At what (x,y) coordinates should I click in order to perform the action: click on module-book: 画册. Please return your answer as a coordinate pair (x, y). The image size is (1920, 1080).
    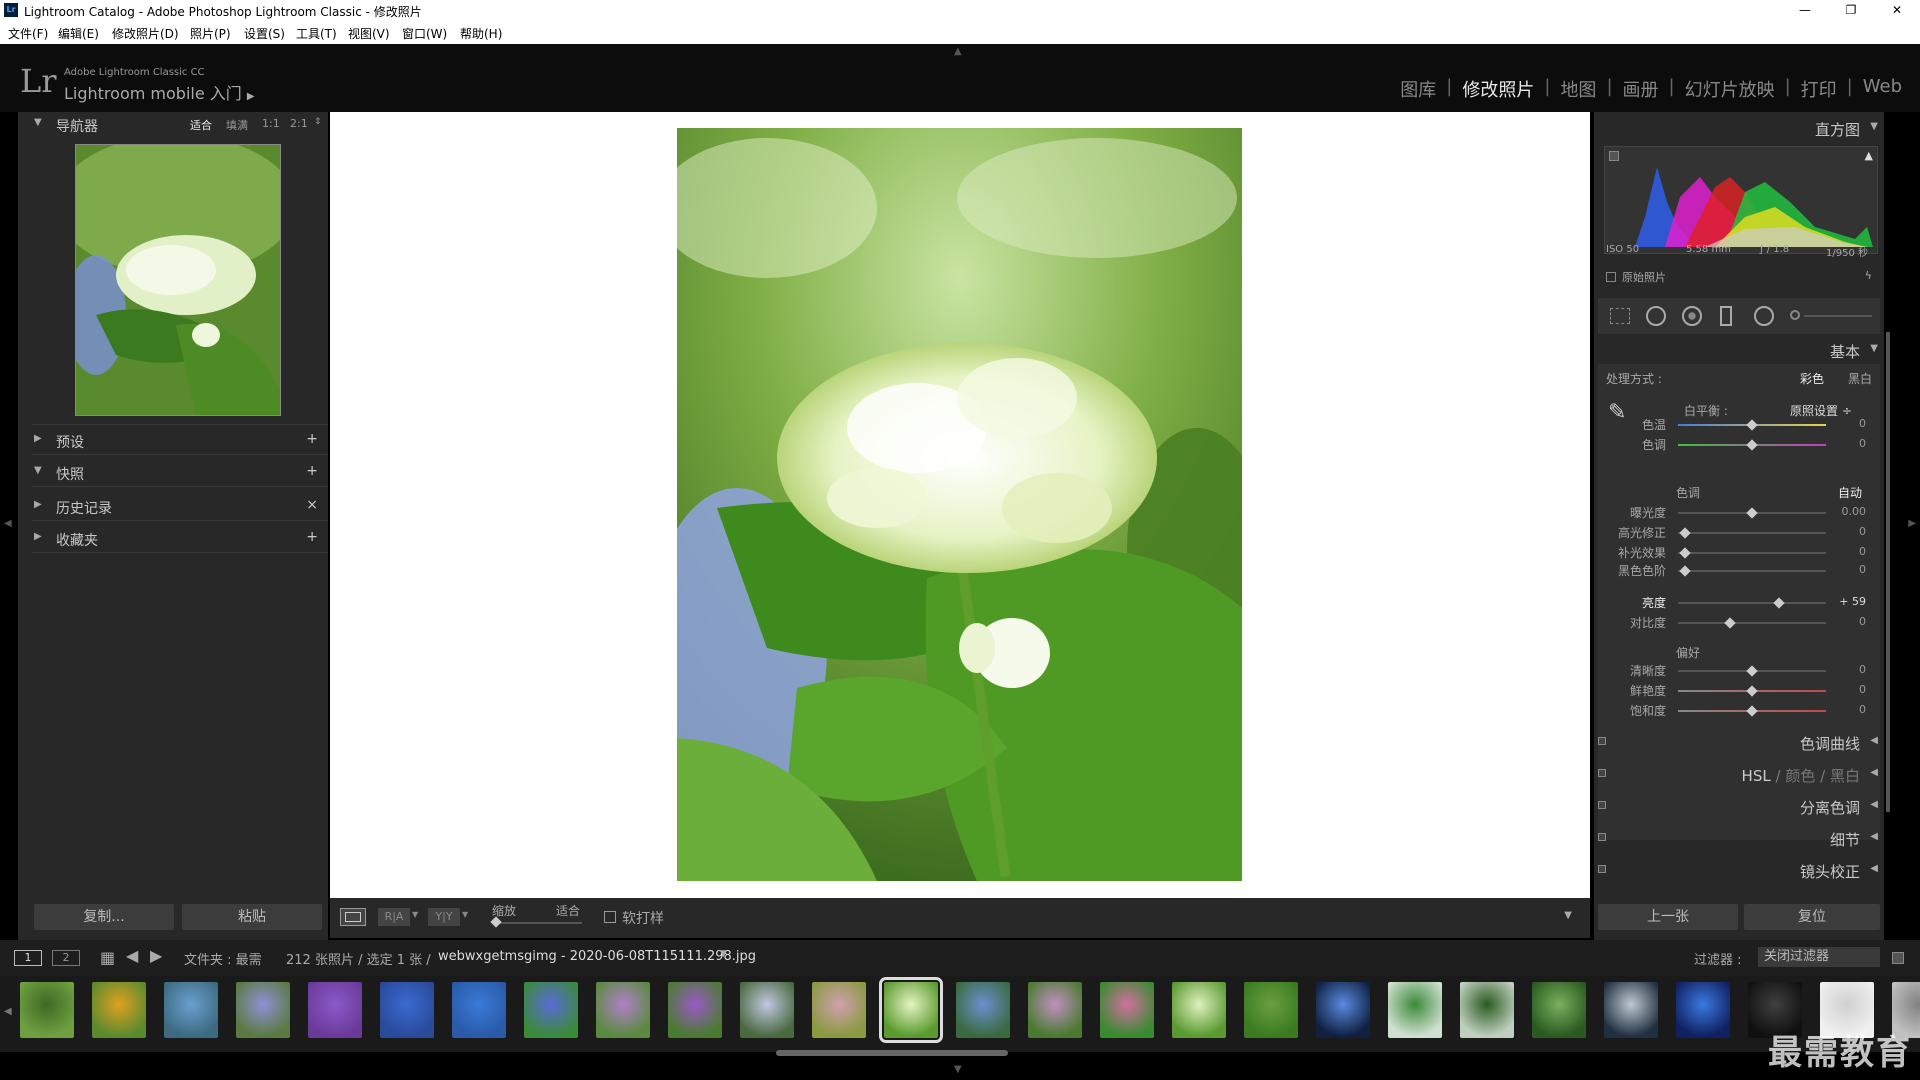
    Looking at the image, I should click on (1641, 88).